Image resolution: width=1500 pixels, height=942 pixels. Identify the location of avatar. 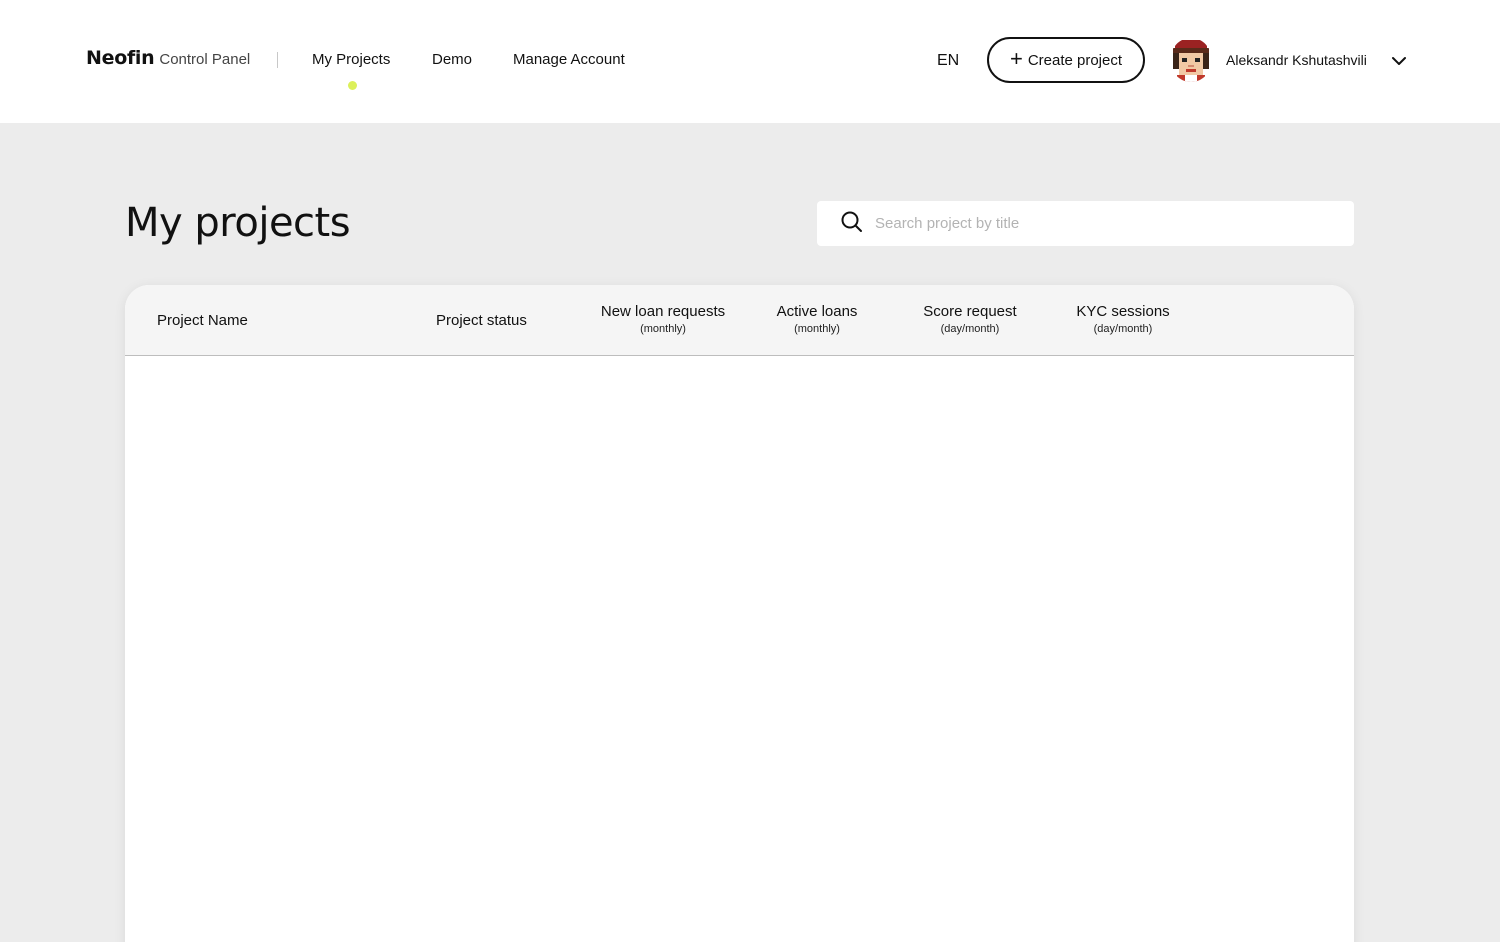
(1191, 60).